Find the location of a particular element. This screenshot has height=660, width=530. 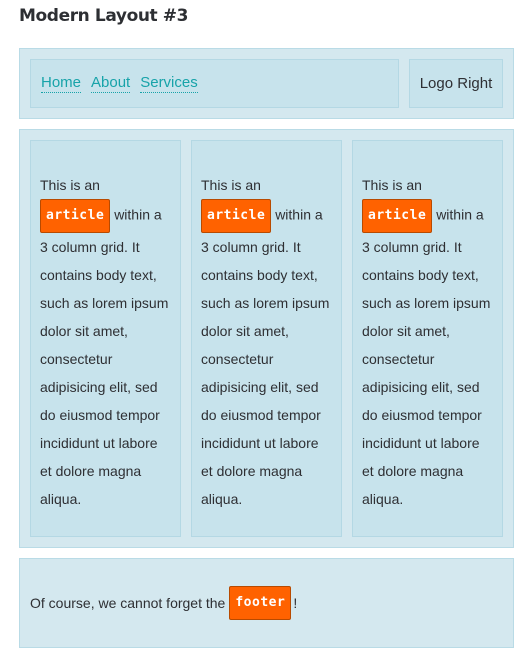

header: Home About Services Logo Right is located at coordinates (266, 83).